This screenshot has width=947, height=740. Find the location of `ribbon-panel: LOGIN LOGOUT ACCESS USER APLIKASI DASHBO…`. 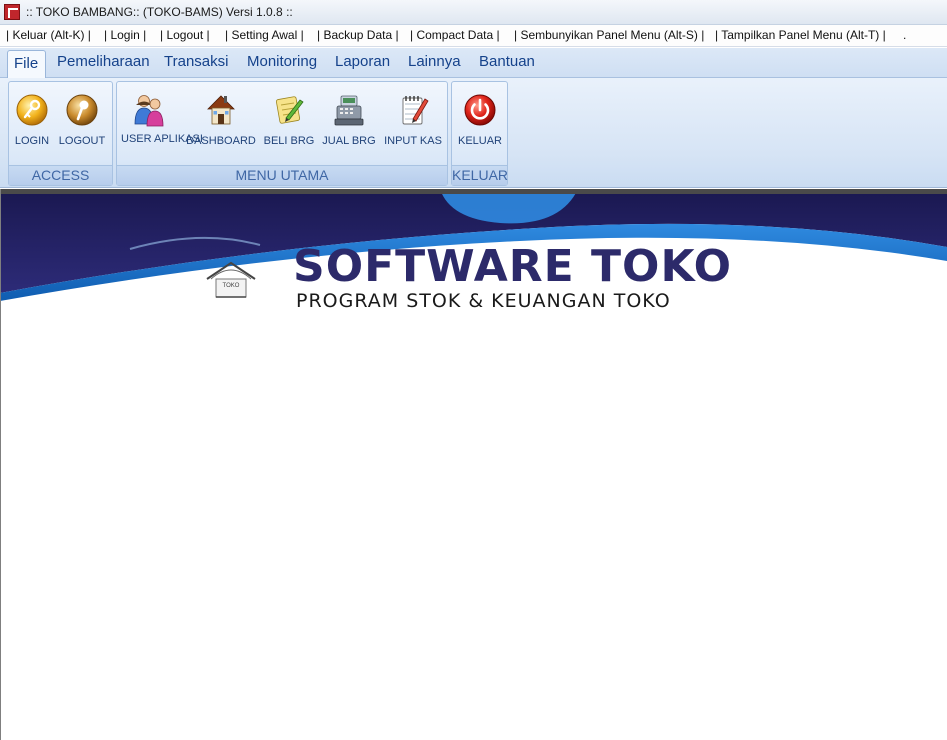

ribbon-panel: LOGIN LOGOUT ACCESS USER APLIKASI DASHBO… is located at coordinates (473, 133).